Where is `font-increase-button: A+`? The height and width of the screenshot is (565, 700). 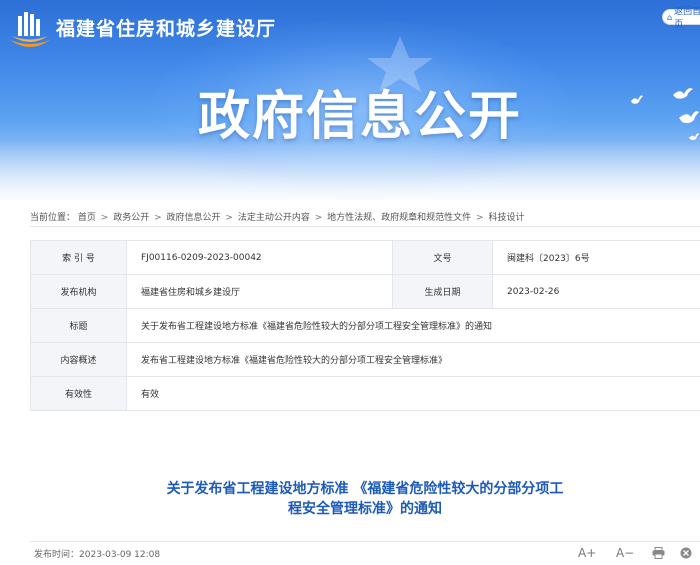
font-increase-button: A+ is located at coordinates (587, 553).